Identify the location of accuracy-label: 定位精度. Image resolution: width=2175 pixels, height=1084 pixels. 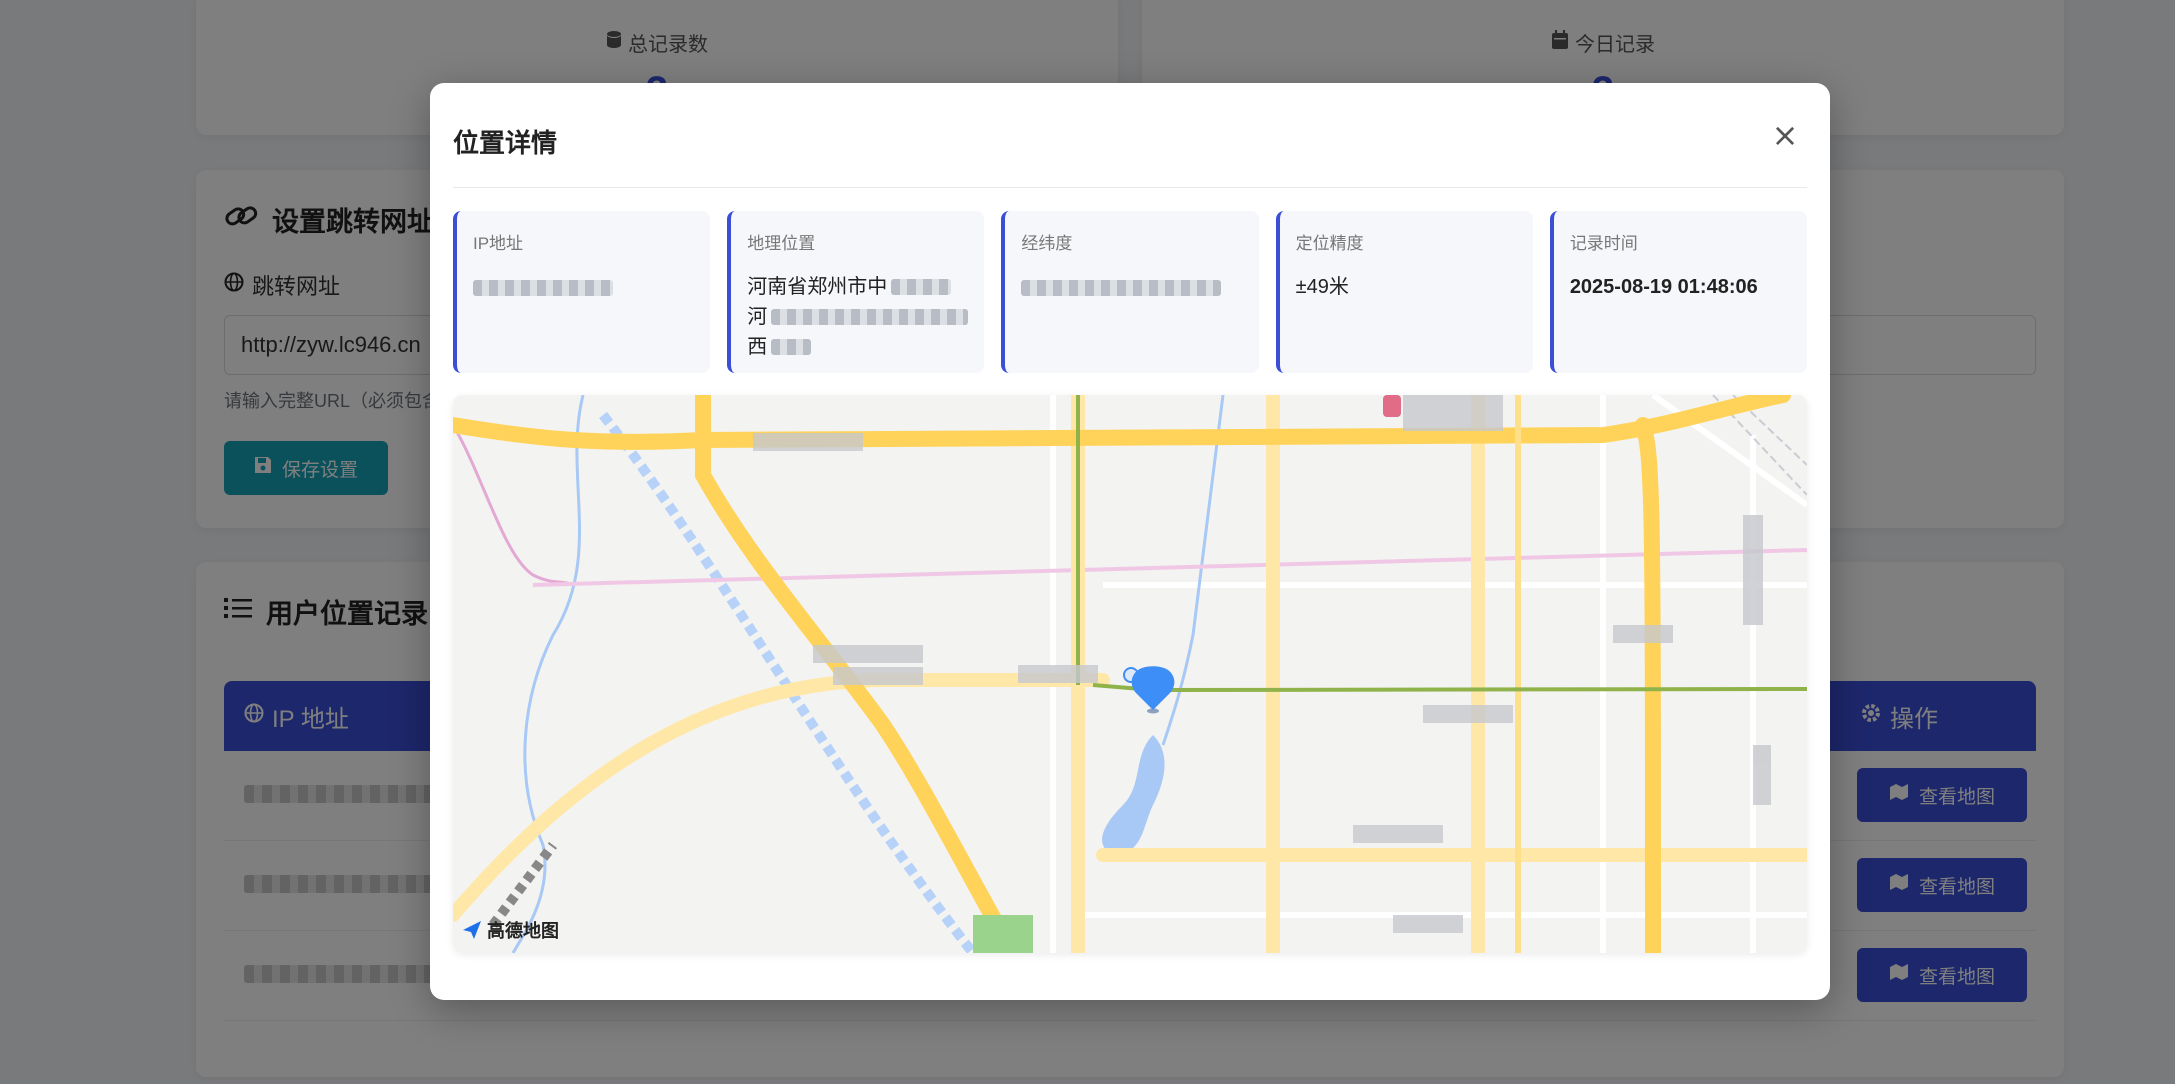
(1329, 243).